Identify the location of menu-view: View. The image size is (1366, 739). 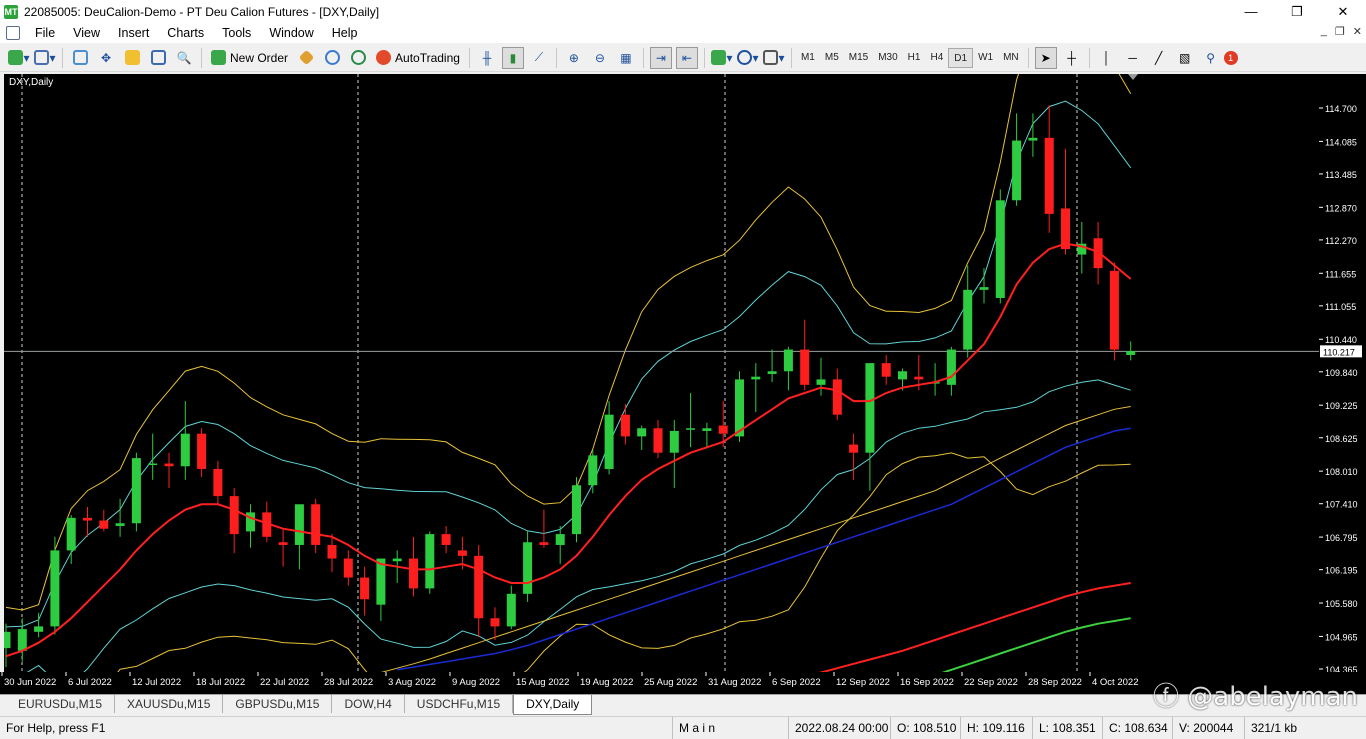
(86, 33).